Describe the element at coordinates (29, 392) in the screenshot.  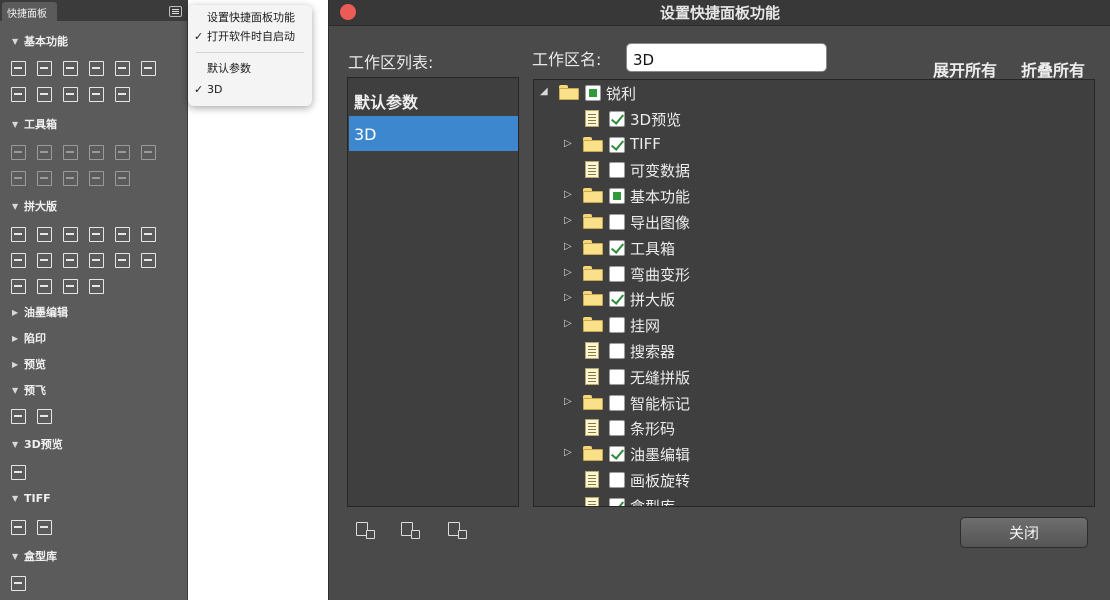
I see `panel-section-header: ▼ 预飞` at that location.